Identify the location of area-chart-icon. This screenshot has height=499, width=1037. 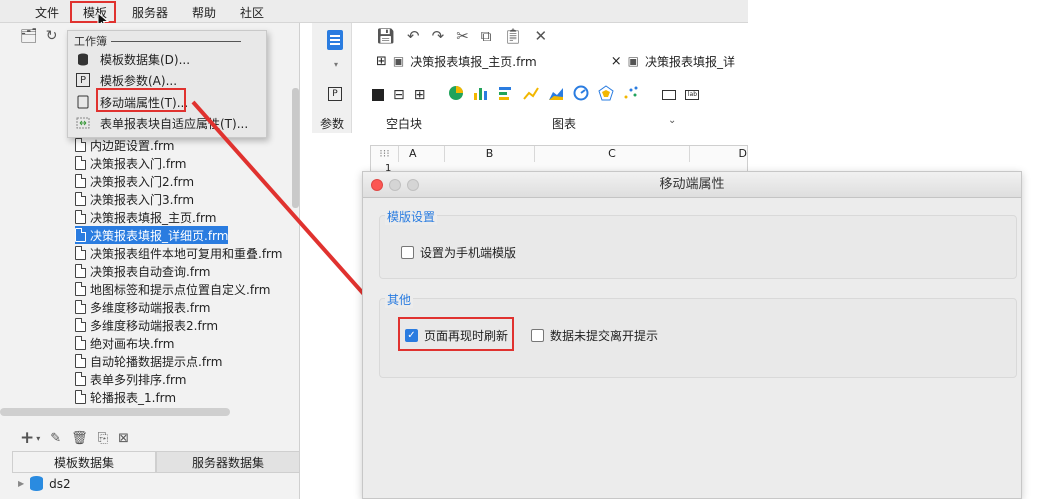
(556, 95).